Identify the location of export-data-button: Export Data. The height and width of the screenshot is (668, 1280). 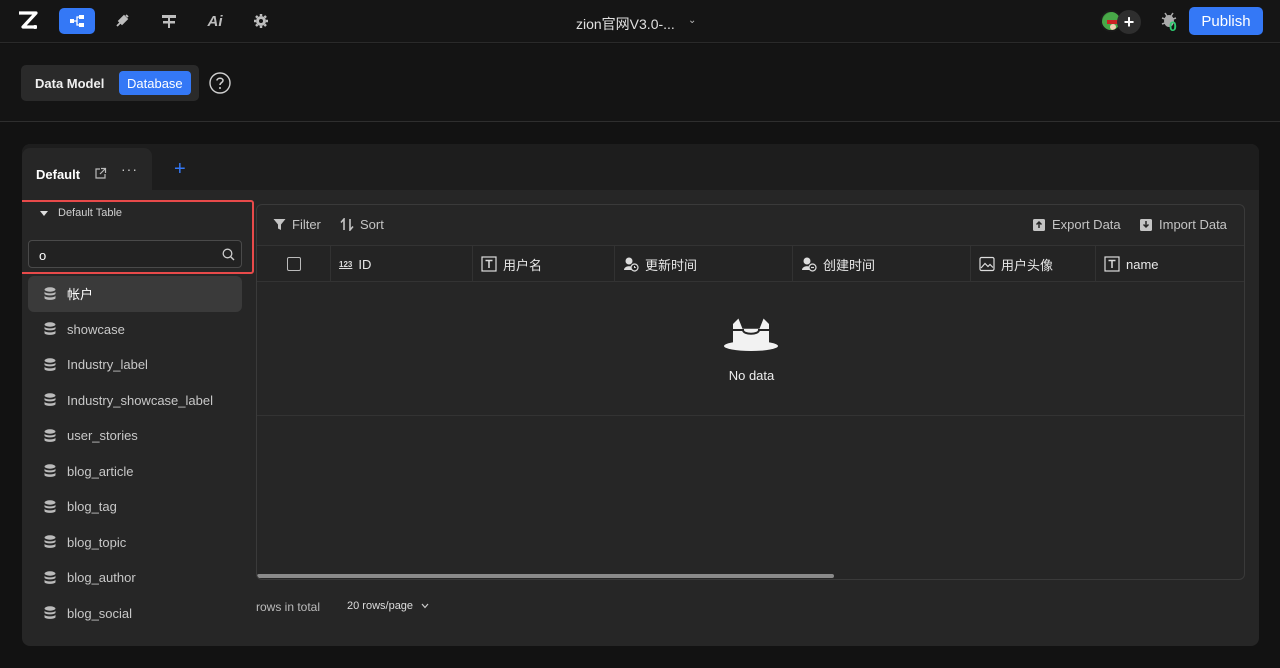
(1076, 224).